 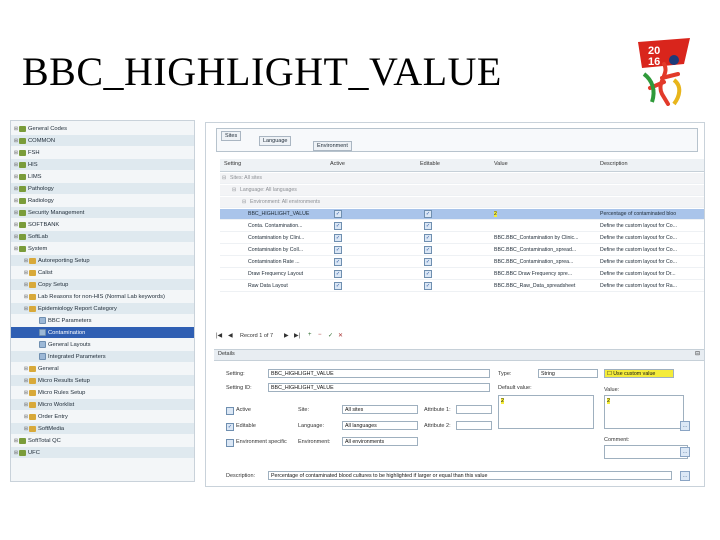 I want to click on col-value: Value, so click(x=501, y=164).